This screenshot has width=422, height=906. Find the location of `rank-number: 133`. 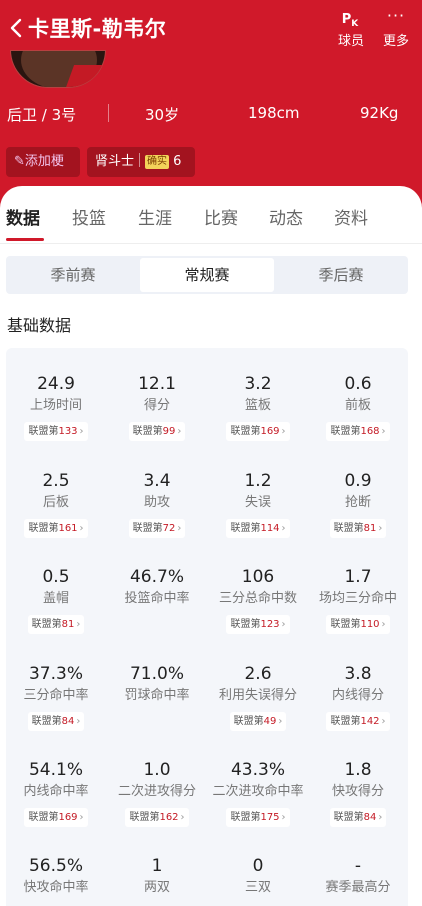

rank-number: 133 is located at coordinates (68, 431).